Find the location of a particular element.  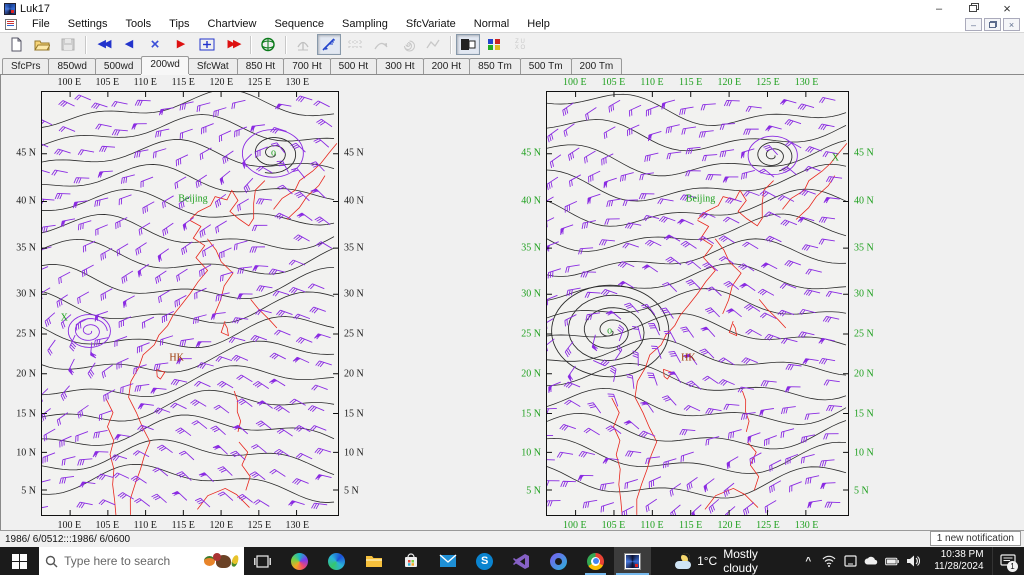

fast-forward-button: ▶▶ is located at coordinates (233, 44).